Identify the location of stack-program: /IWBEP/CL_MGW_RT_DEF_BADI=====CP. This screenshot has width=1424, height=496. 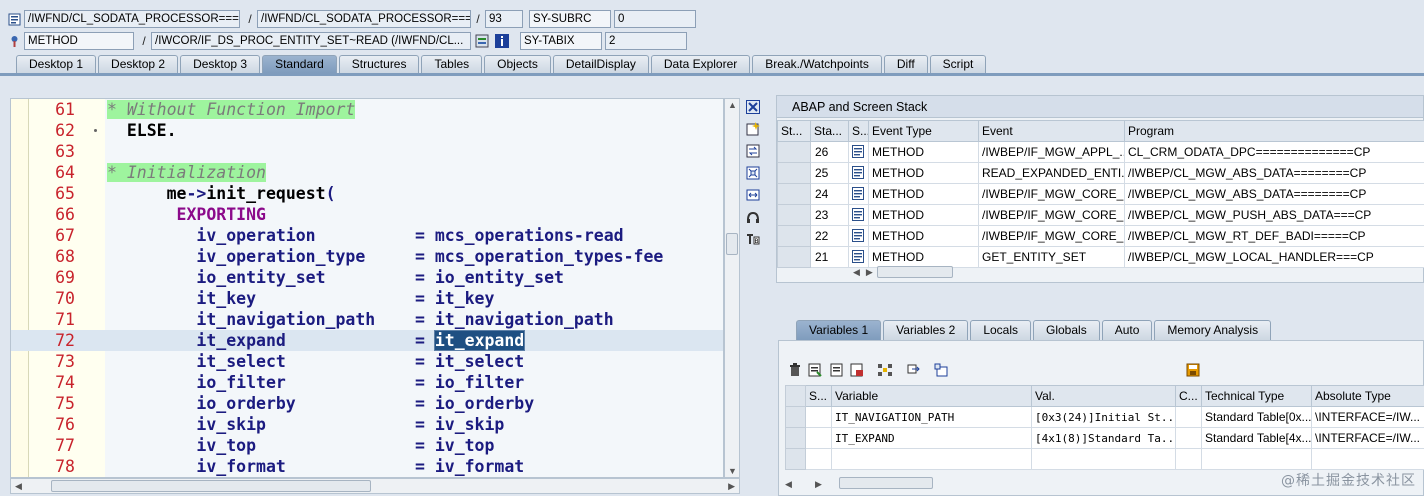
(1274, 236).